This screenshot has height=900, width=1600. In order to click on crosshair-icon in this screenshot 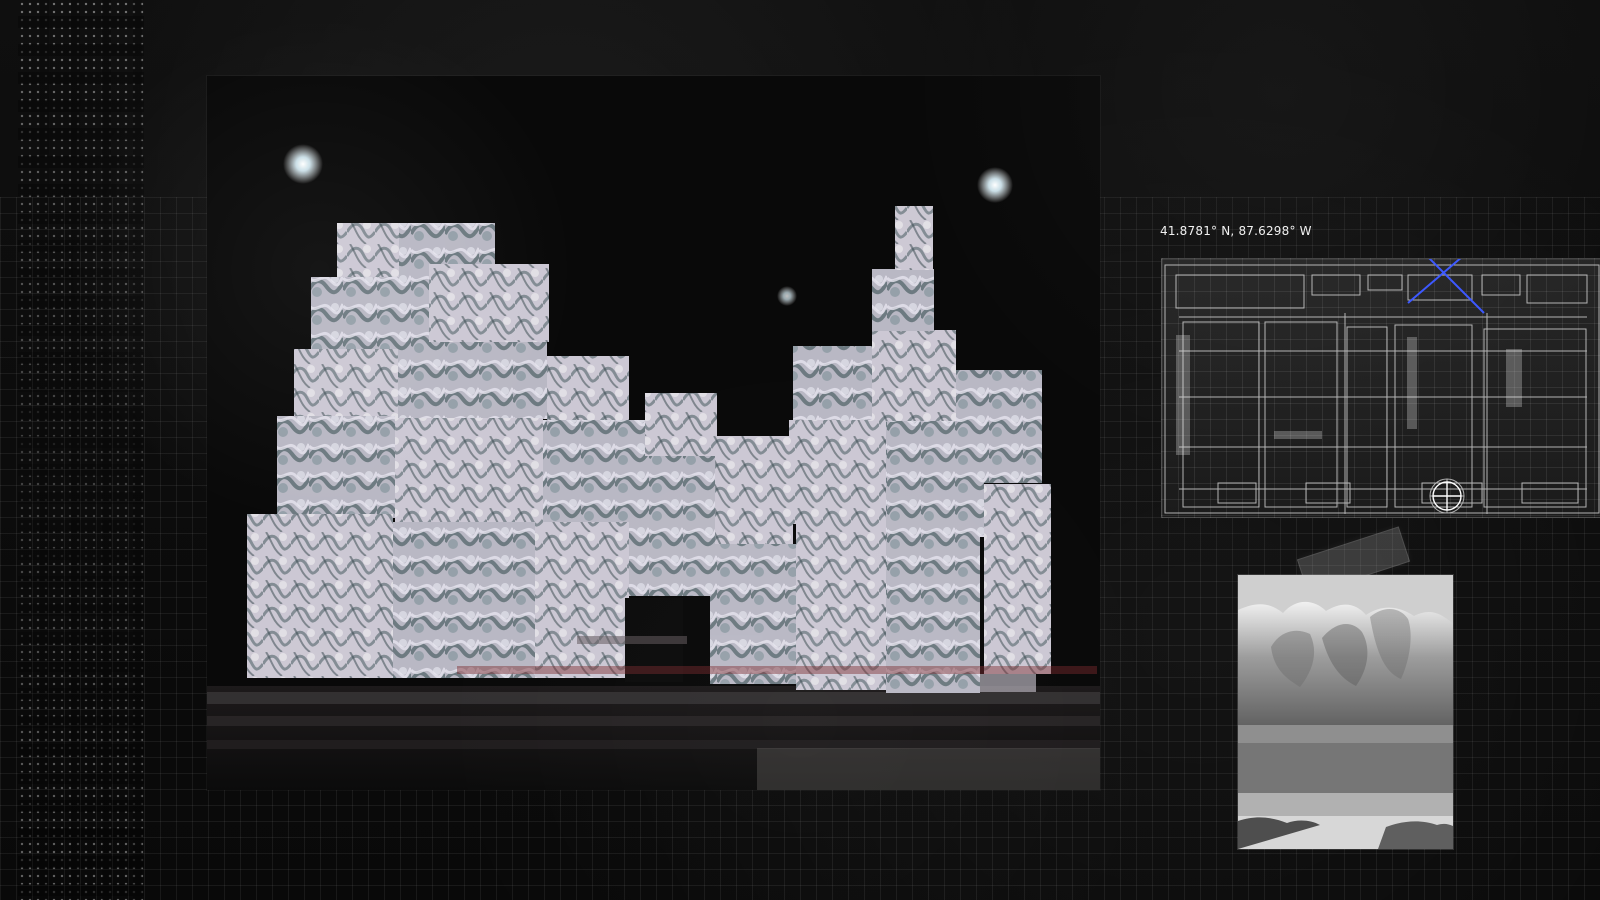, I will do `click(1447, 496)`.